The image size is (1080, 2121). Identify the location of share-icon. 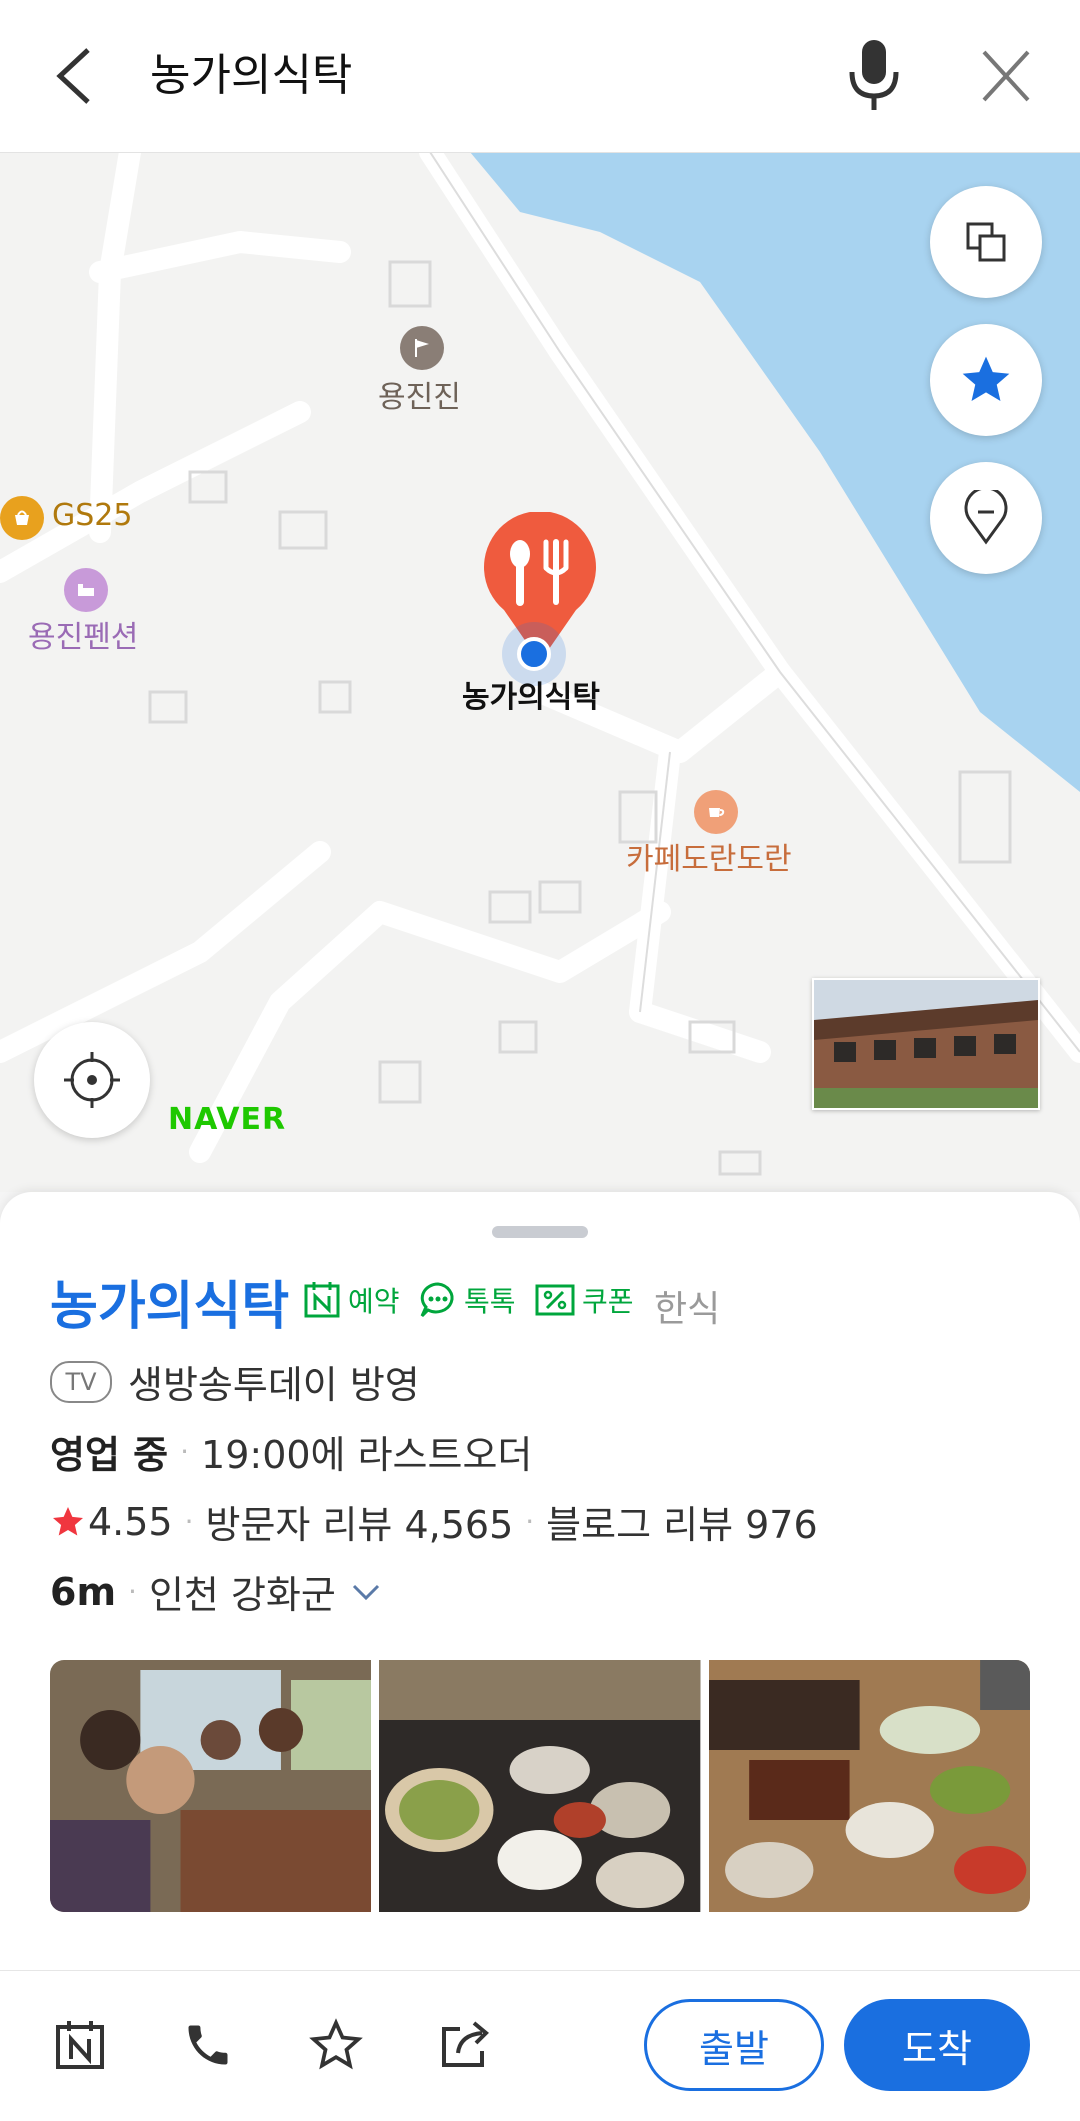
(465, 2044).